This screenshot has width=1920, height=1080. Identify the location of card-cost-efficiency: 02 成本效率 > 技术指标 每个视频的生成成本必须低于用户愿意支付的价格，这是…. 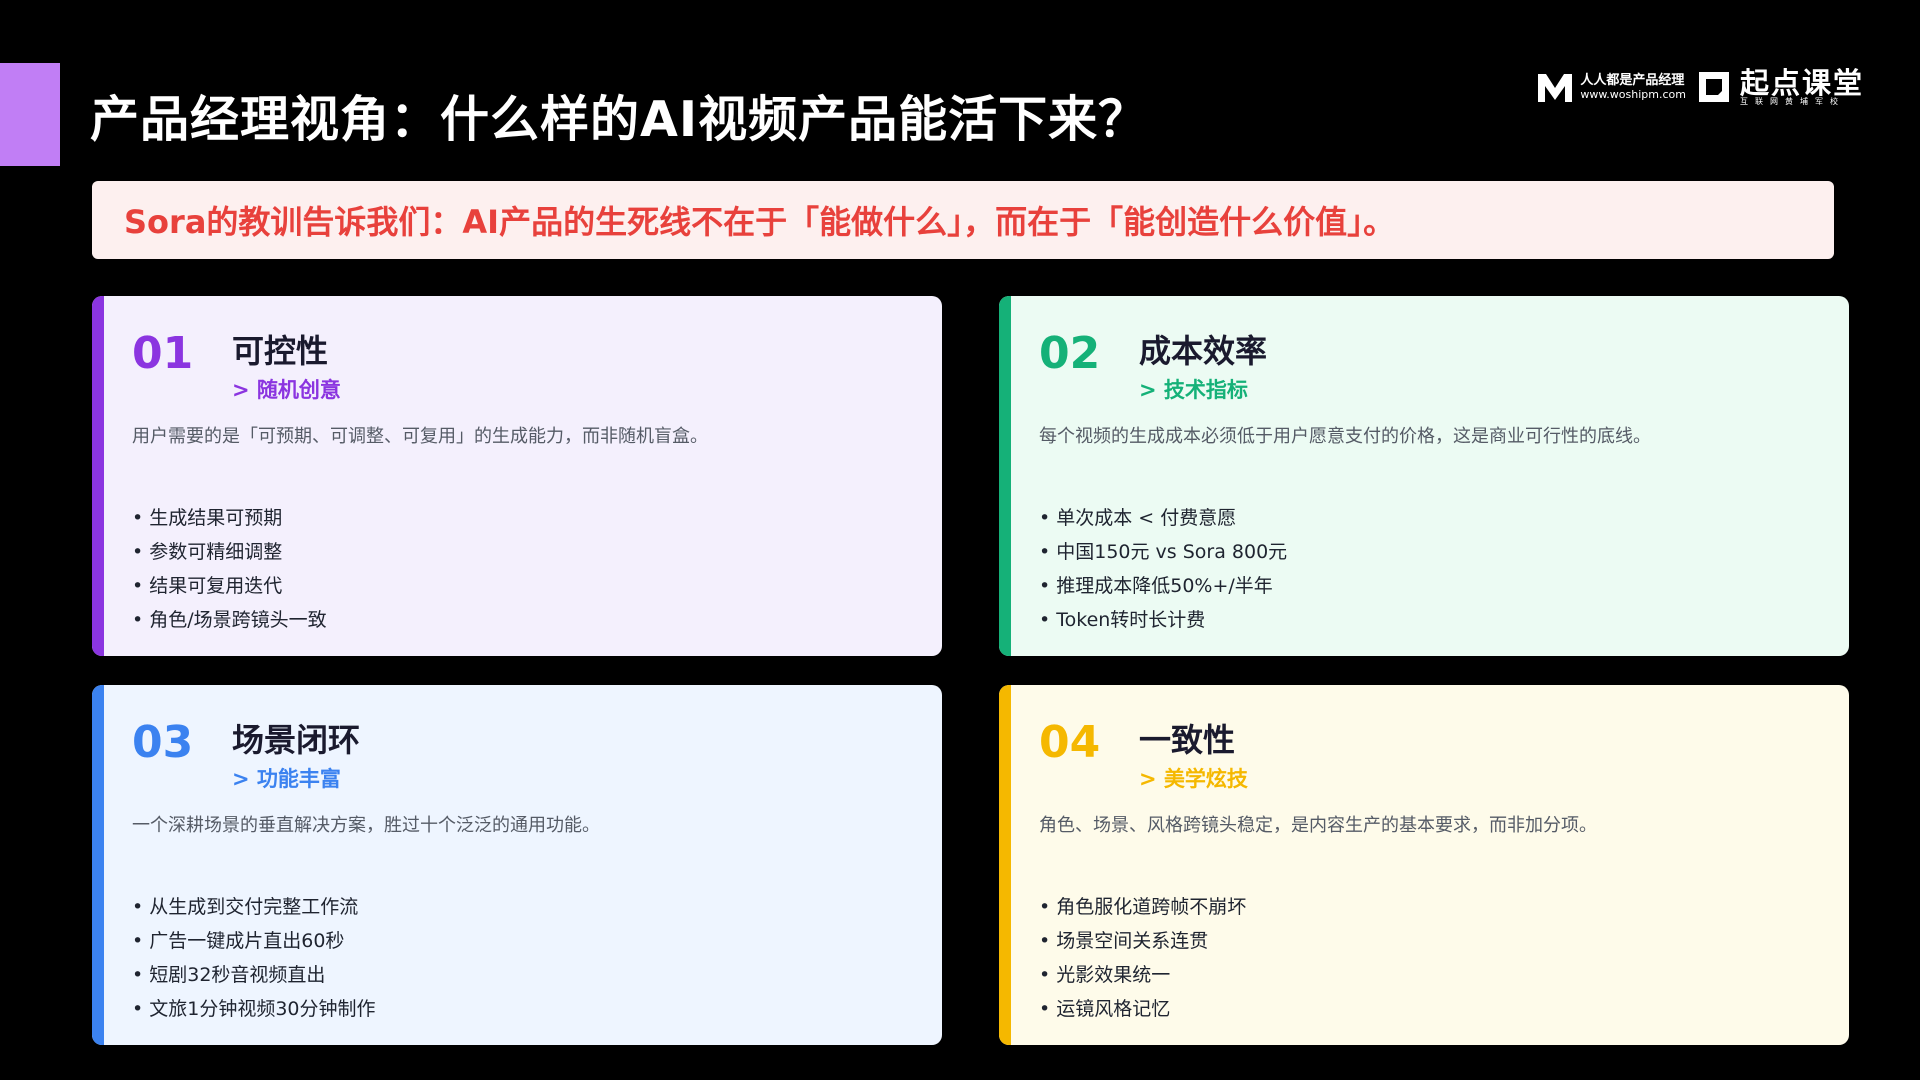
(1424, 476).